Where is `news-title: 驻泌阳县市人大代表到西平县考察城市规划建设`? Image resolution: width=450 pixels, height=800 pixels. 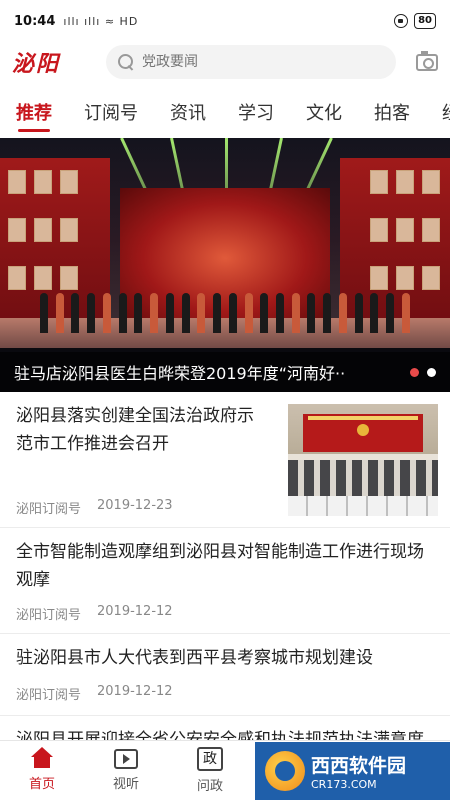 news-title: 驻泌阳县市人大代表到西平县考察城市规划建设 is located at coordinates (226, 658).